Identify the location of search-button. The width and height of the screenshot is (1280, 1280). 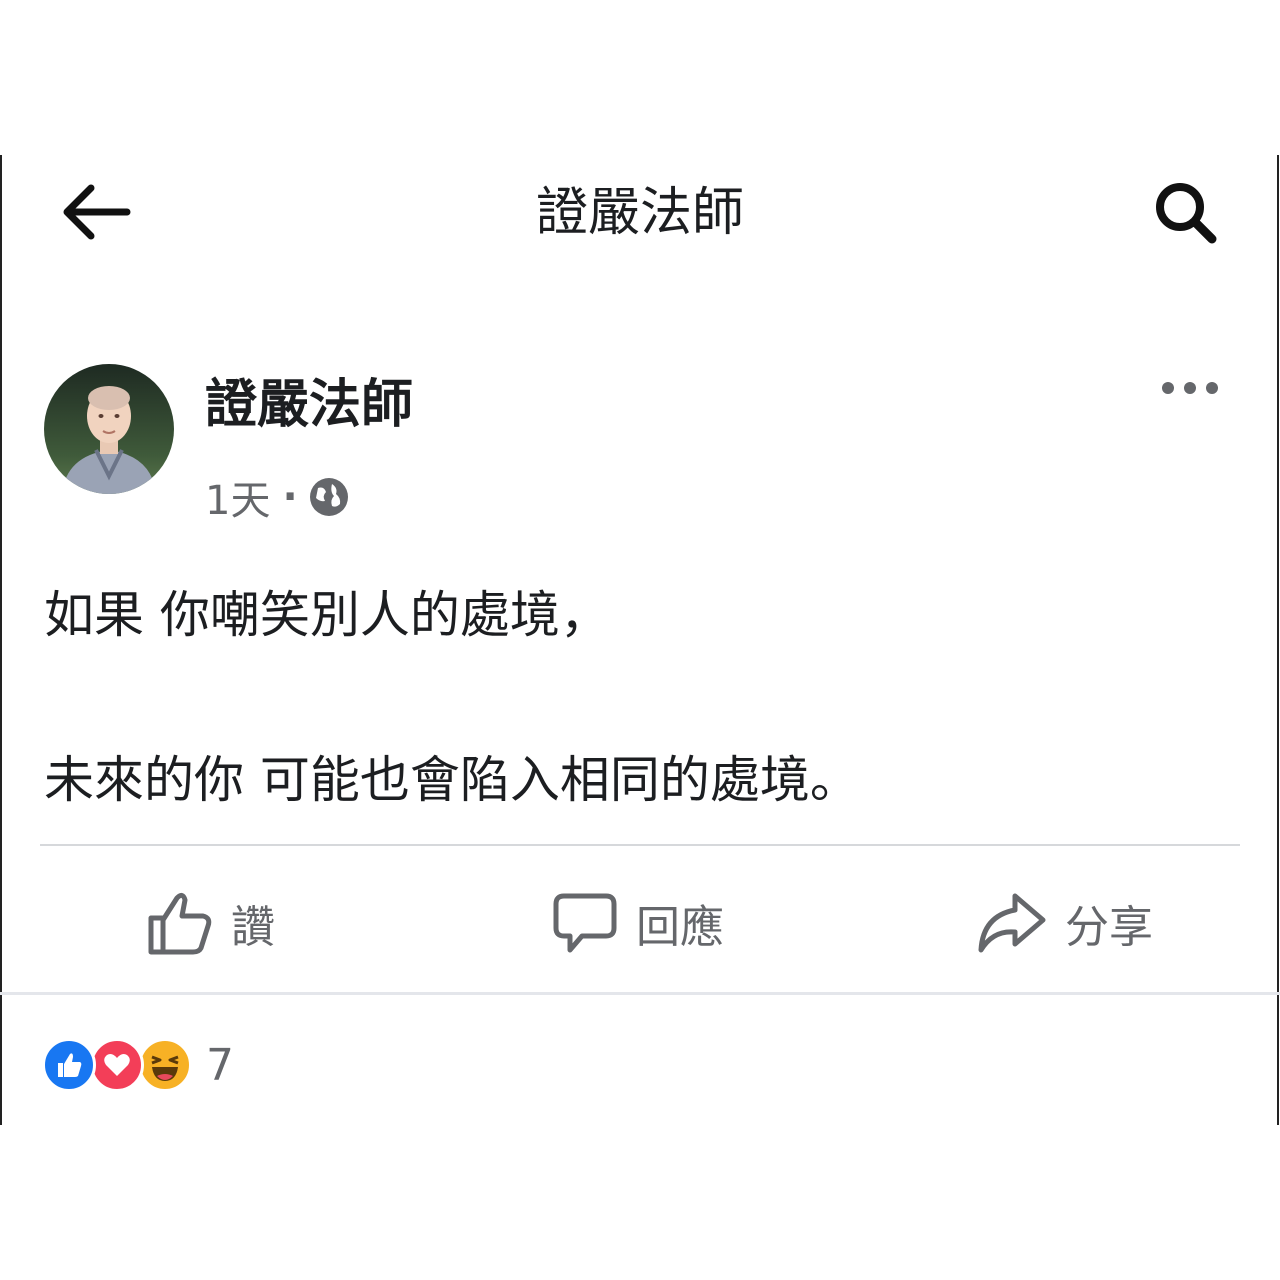
(1185, 212).